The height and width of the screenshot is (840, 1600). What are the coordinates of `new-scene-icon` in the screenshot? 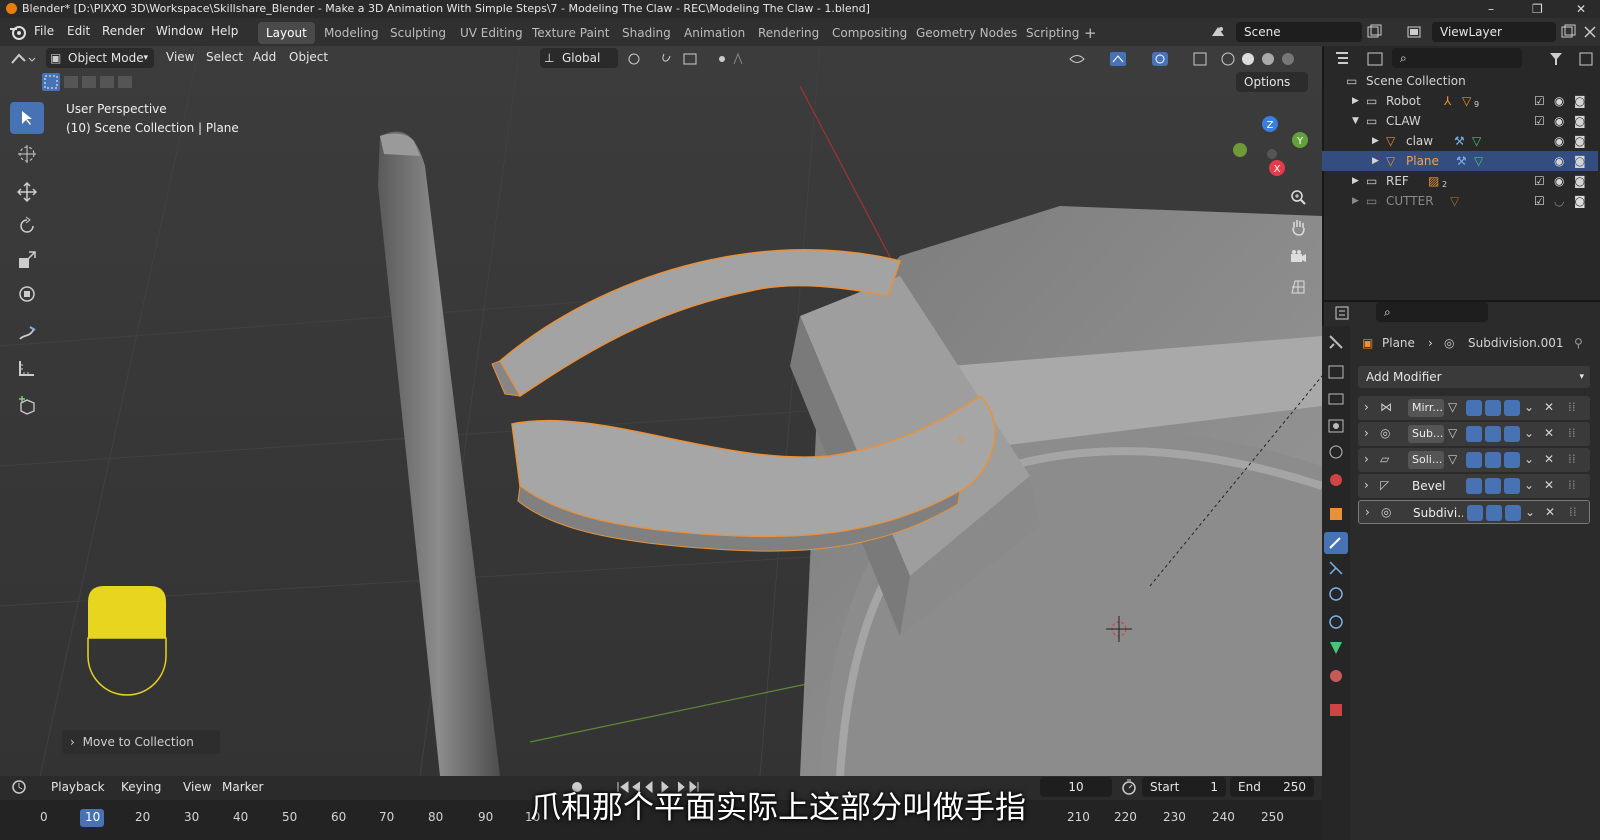 It's located at (1374, 32).